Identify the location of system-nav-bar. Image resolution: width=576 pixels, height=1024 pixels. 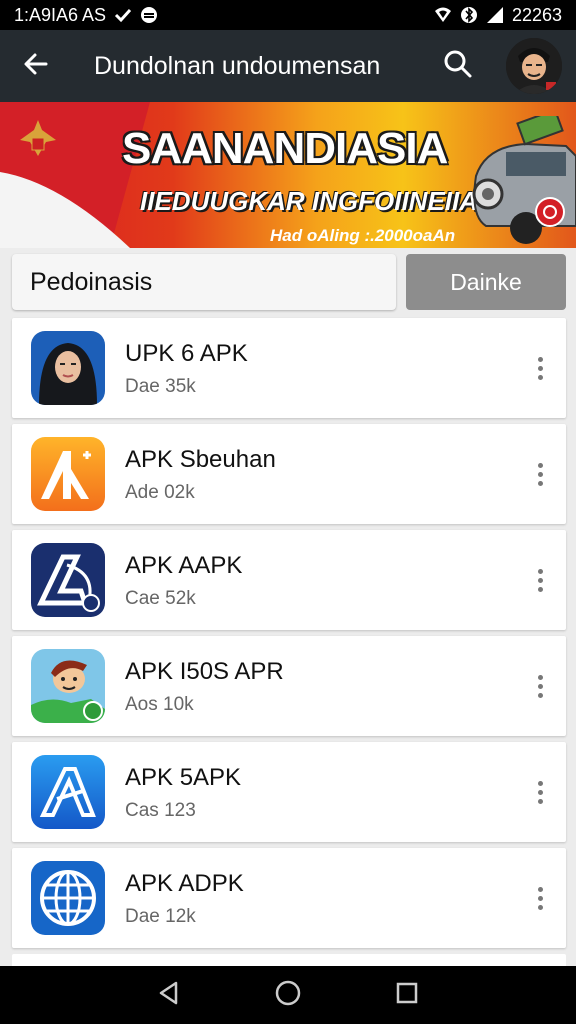
(288, 995).